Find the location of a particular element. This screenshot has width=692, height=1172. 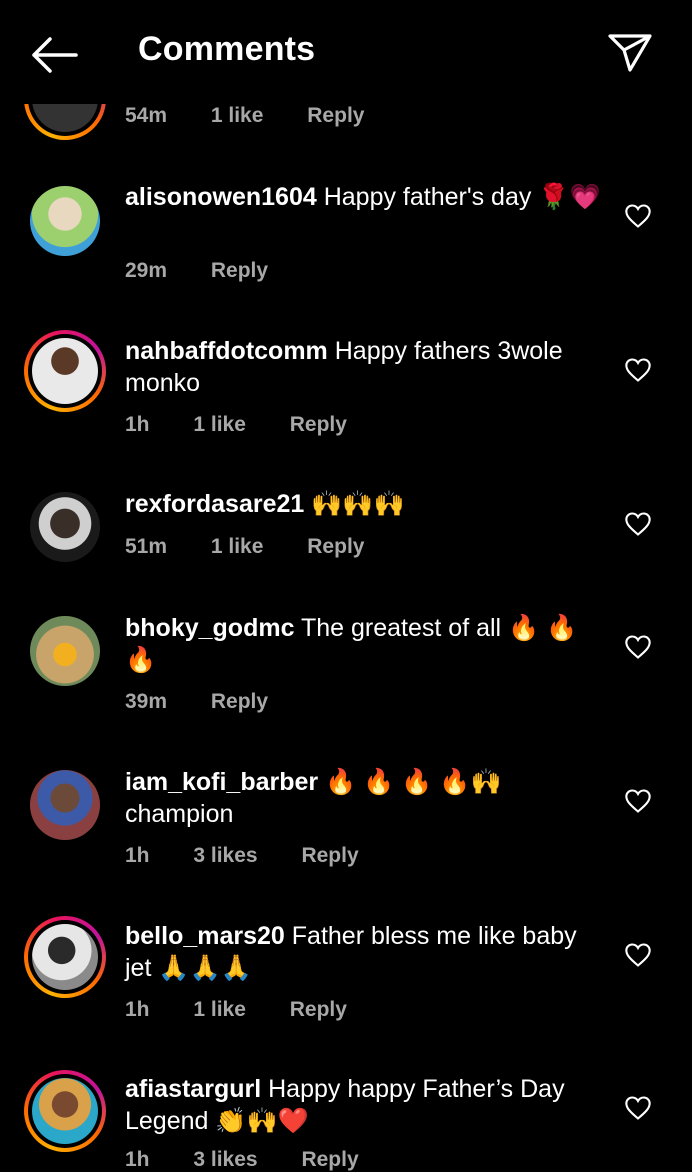

comment-time: 39m is located at coordinates (146, 701).